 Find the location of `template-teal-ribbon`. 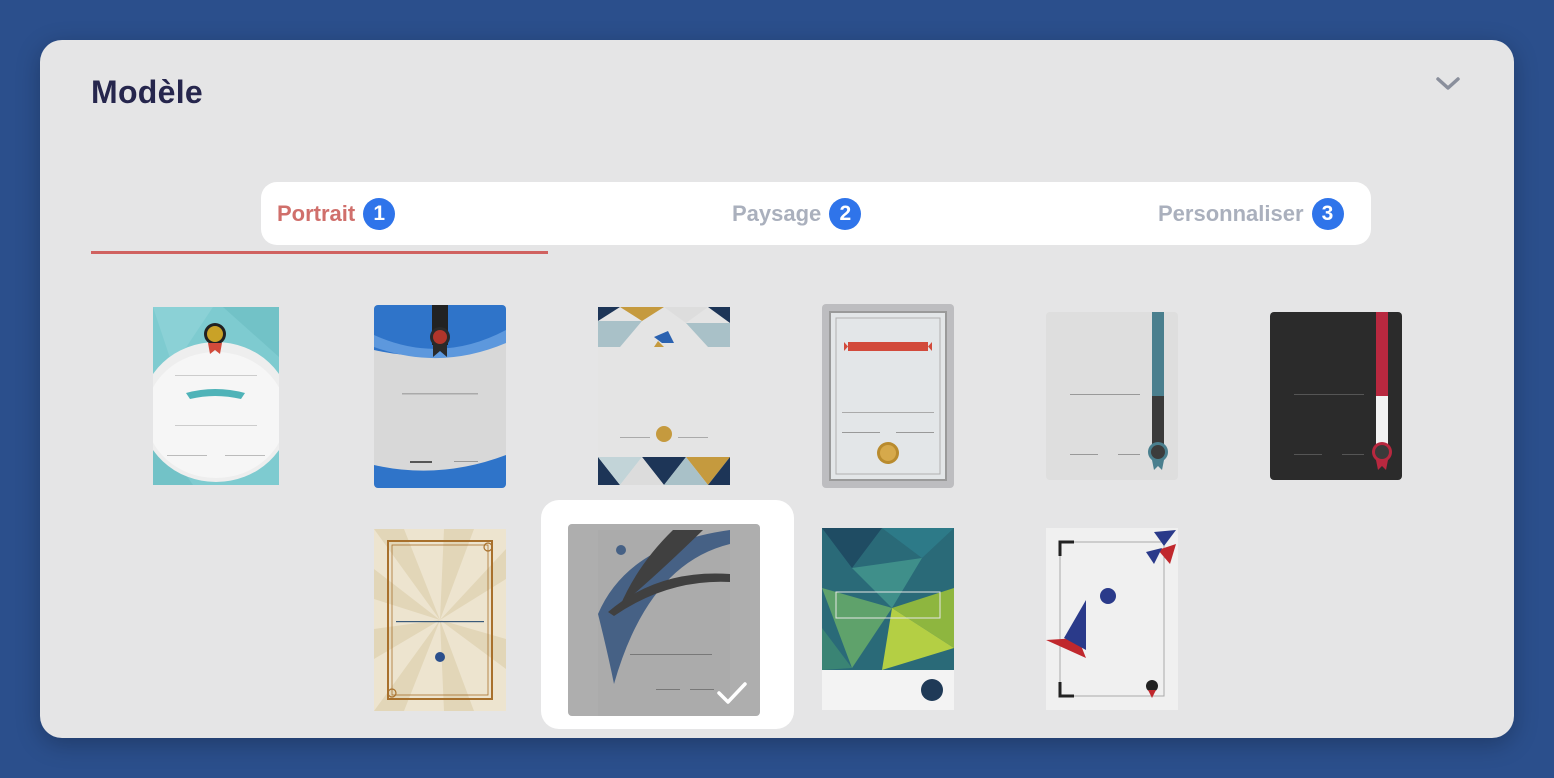

template-teal-ribbon is located at coordinates (216, 396).